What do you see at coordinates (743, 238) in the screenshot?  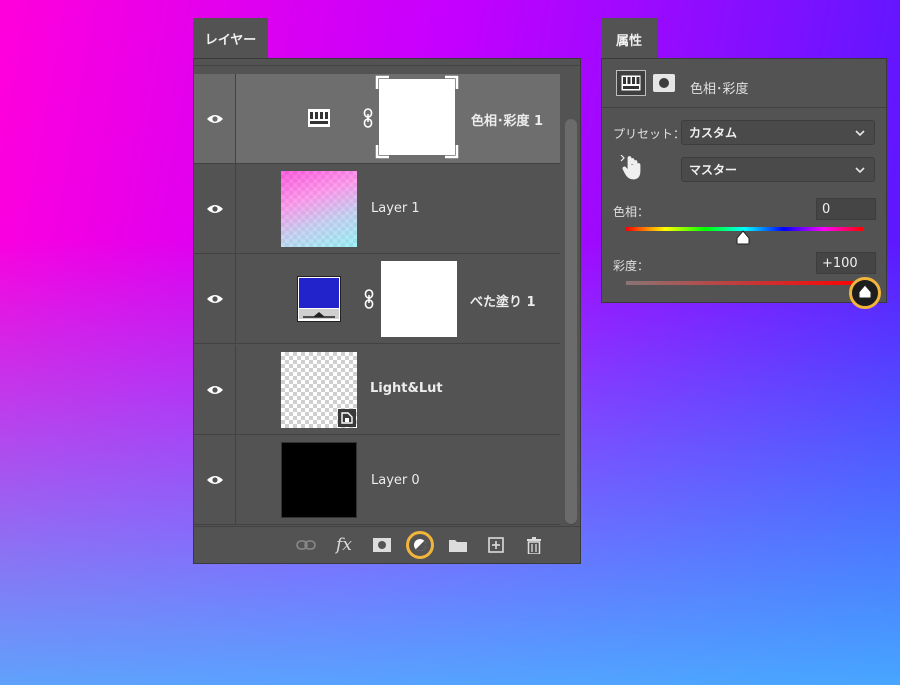 I see `hue-slider-handle` at bounding box center [743, 238].